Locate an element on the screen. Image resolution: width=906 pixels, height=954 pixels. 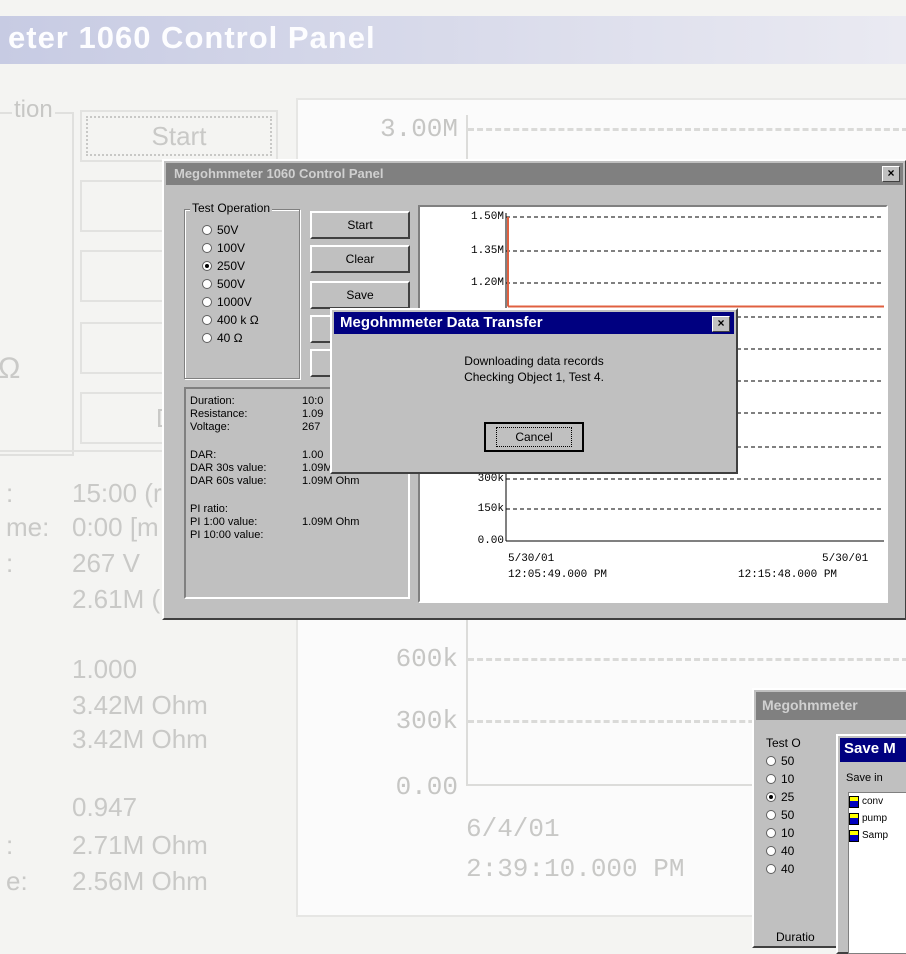
cancel-button: Cancel is located at coordinates (534, 437).